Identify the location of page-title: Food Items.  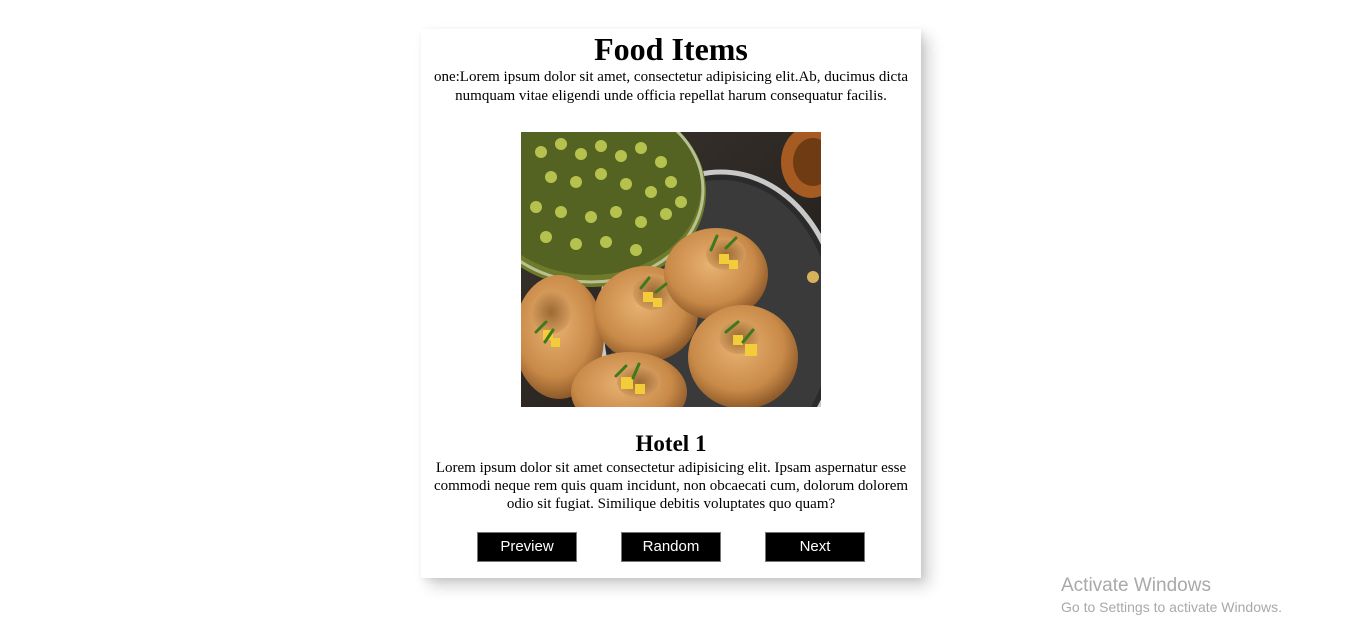
(671, 49).